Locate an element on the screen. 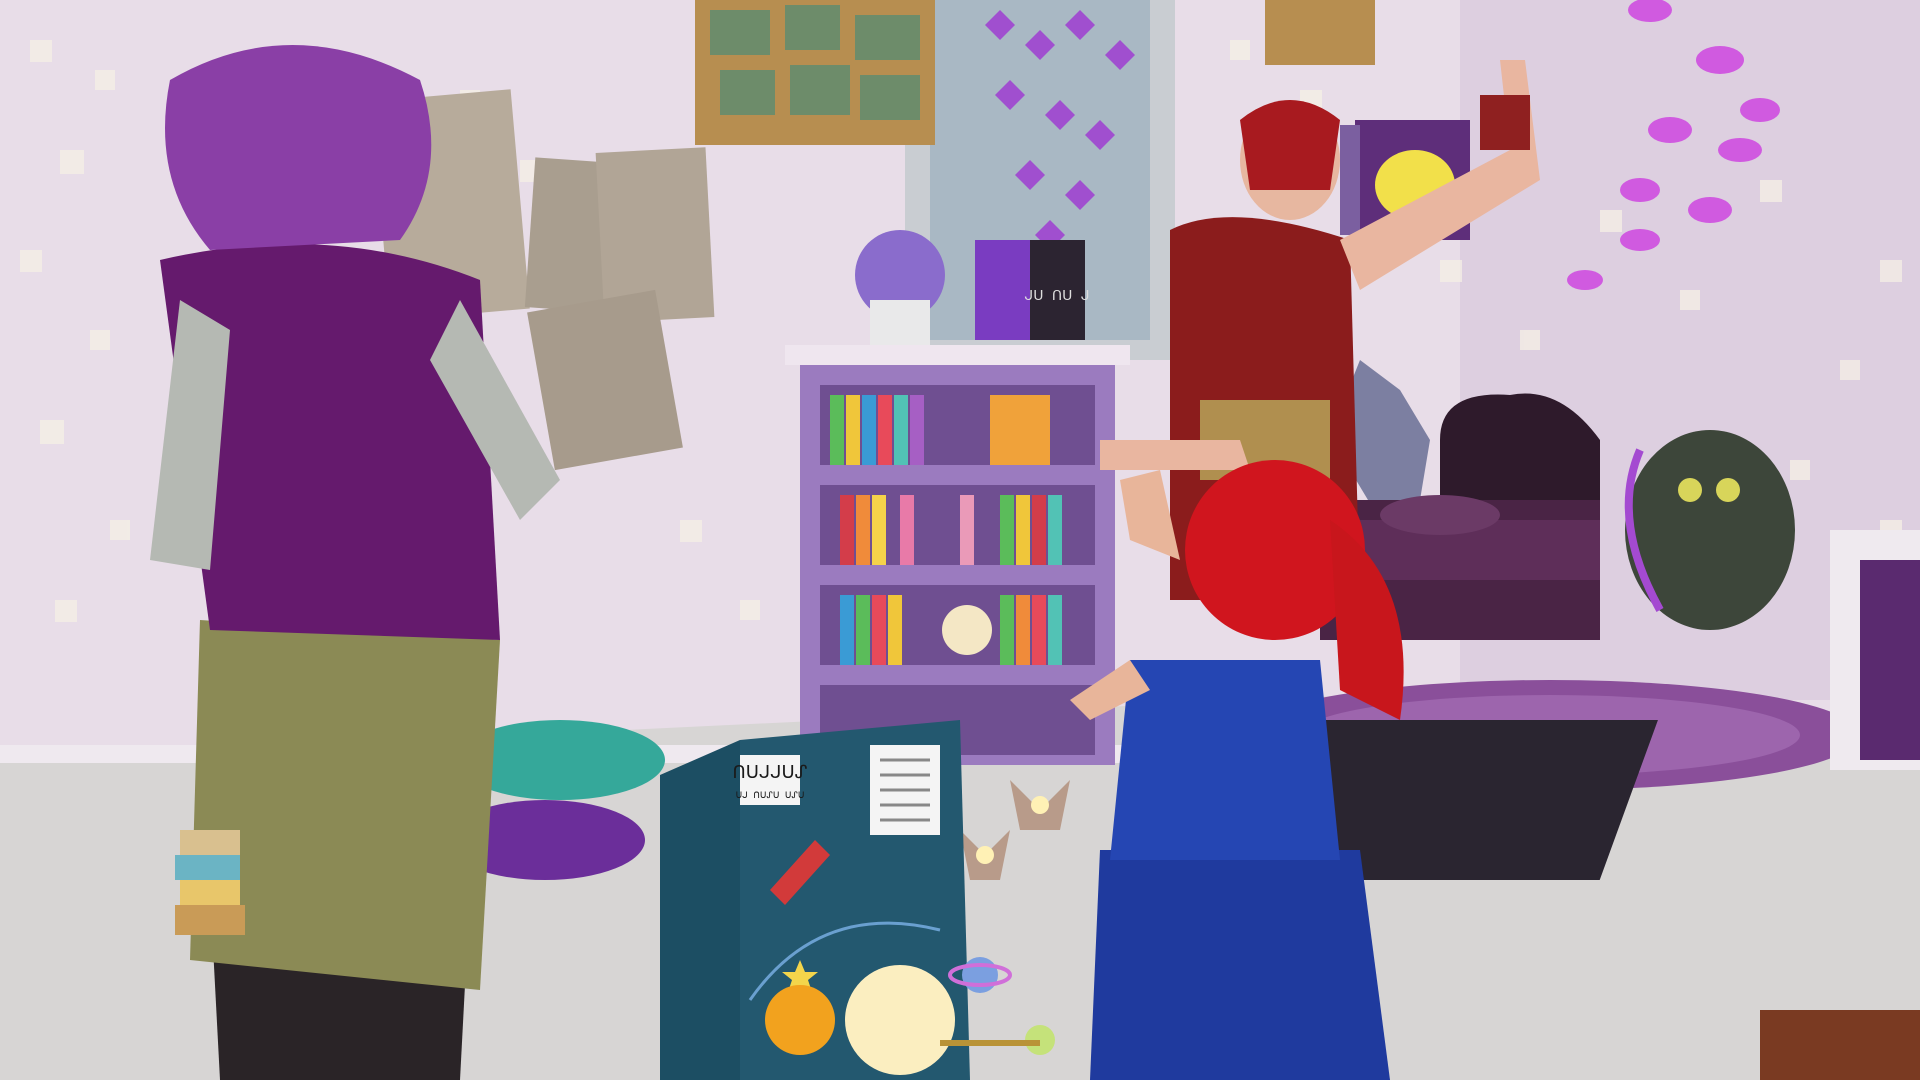 The height and width of the screenshot is (1080, 1920). book-spine-text: ᒍᑌ ᑎᑌ ᒍ is located at coordinates (1056, 296).